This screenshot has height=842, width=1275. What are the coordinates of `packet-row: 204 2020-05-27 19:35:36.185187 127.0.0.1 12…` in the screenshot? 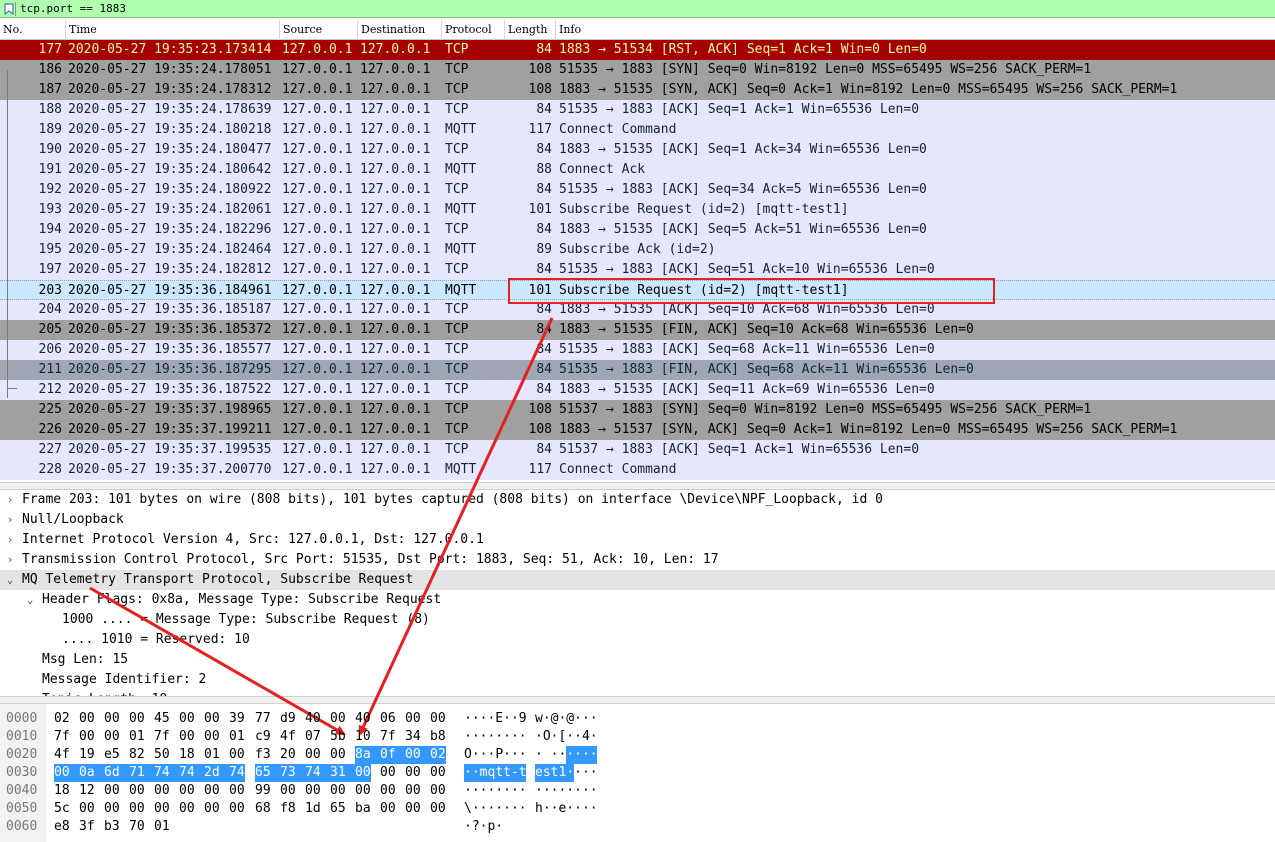 It's located at (637, 310).